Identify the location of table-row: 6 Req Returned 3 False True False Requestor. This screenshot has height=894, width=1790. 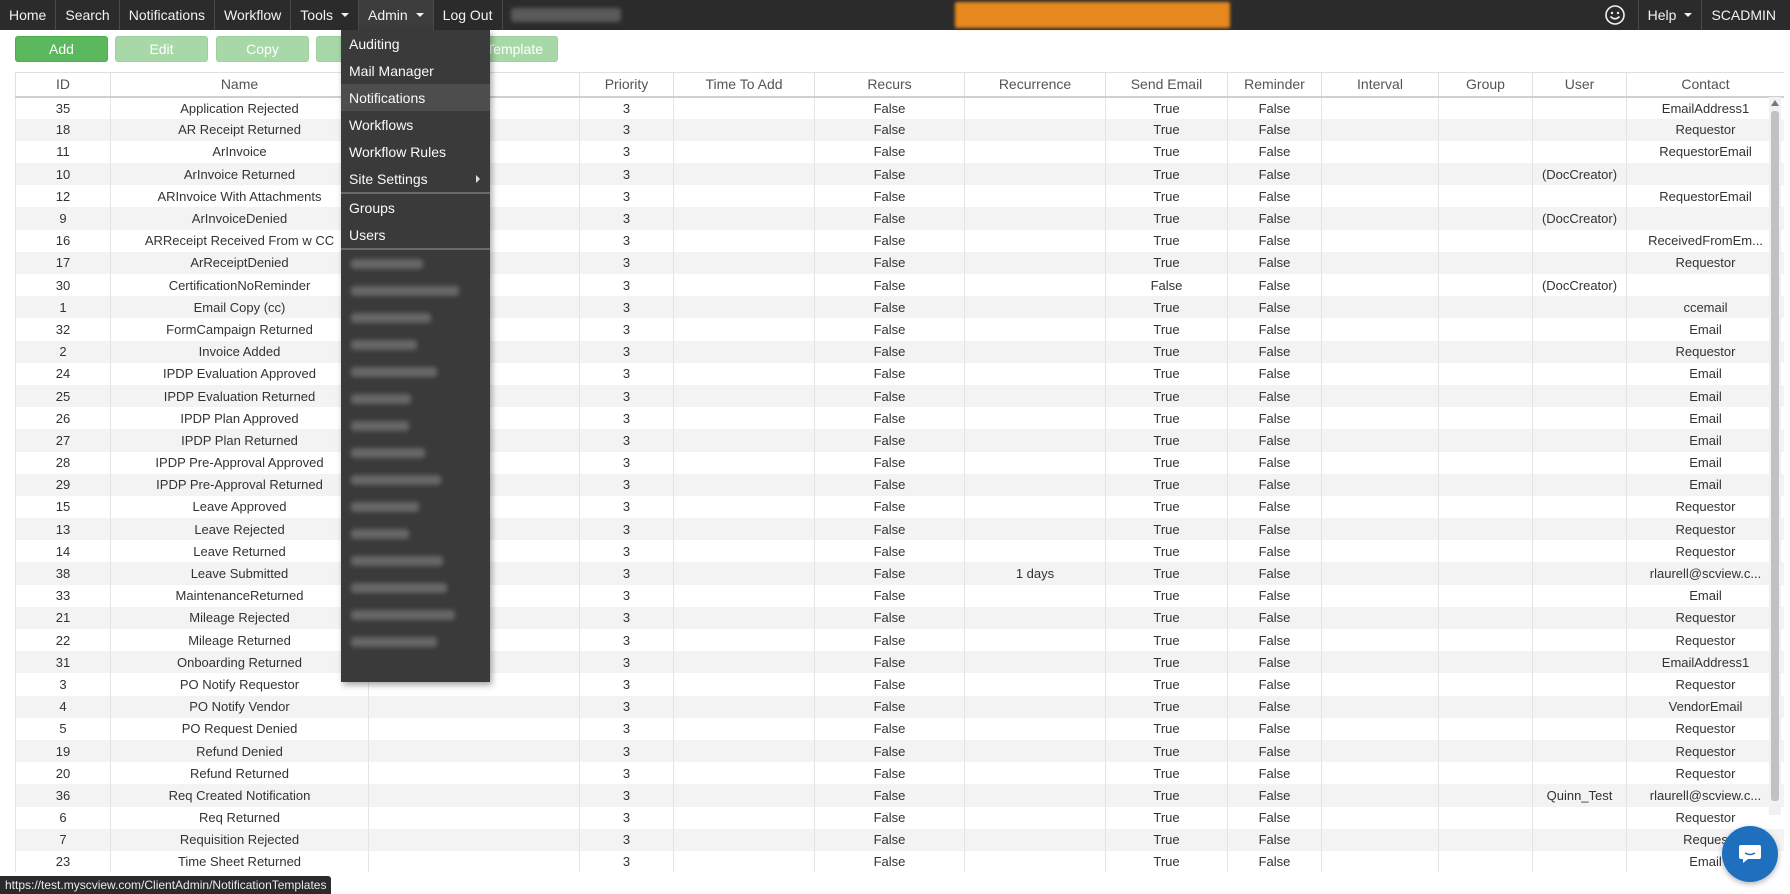
(899, 817).